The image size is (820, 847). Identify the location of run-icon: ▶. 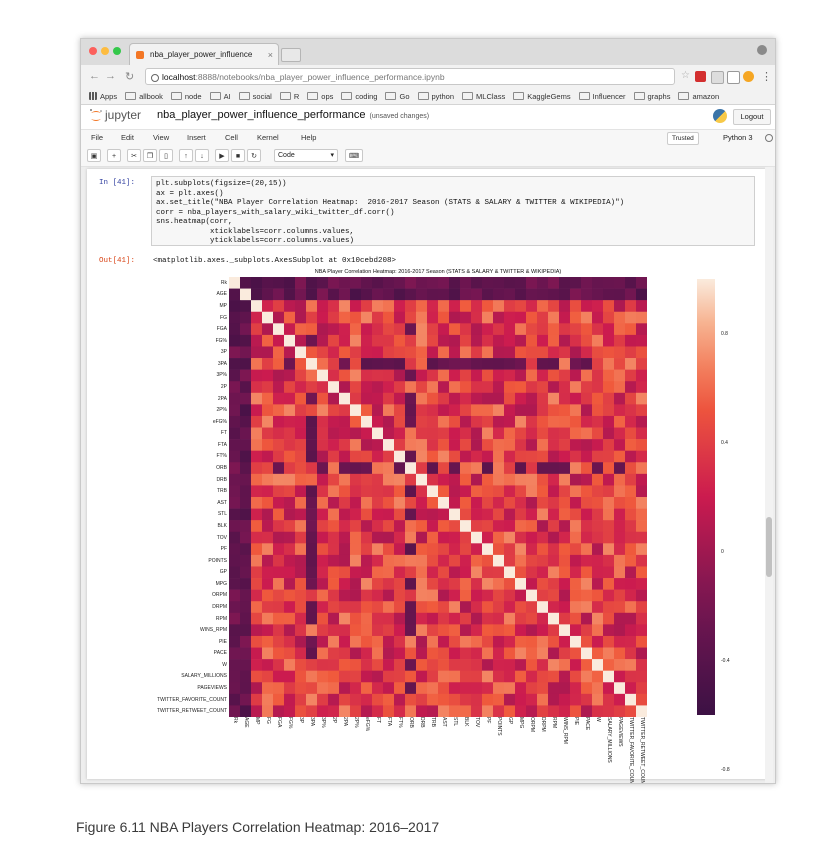
(222, 155).